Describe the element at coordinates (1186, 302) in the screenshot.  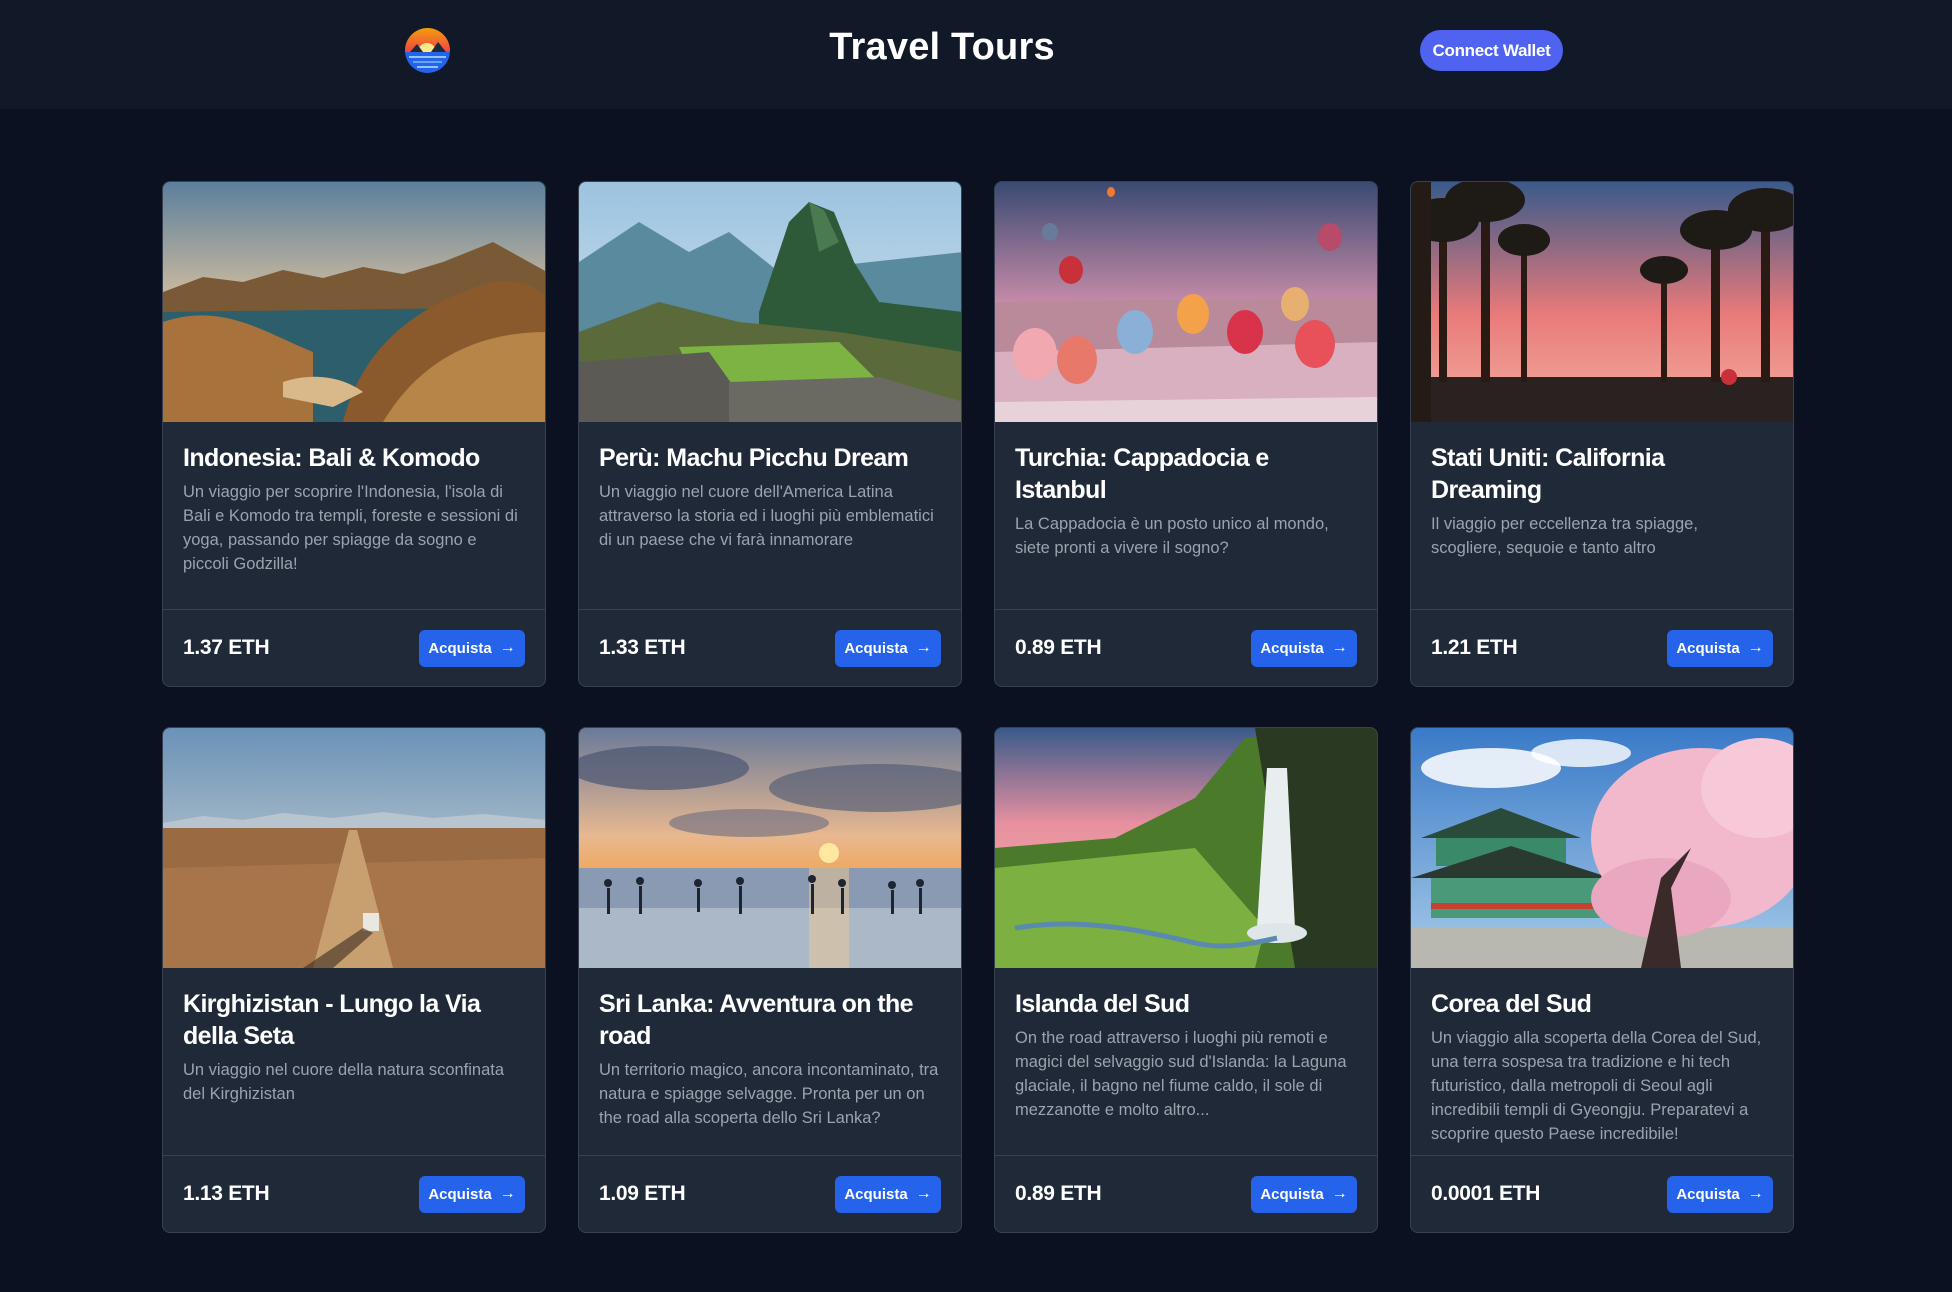
I see `cappadocia-balloons-photo` at that location.